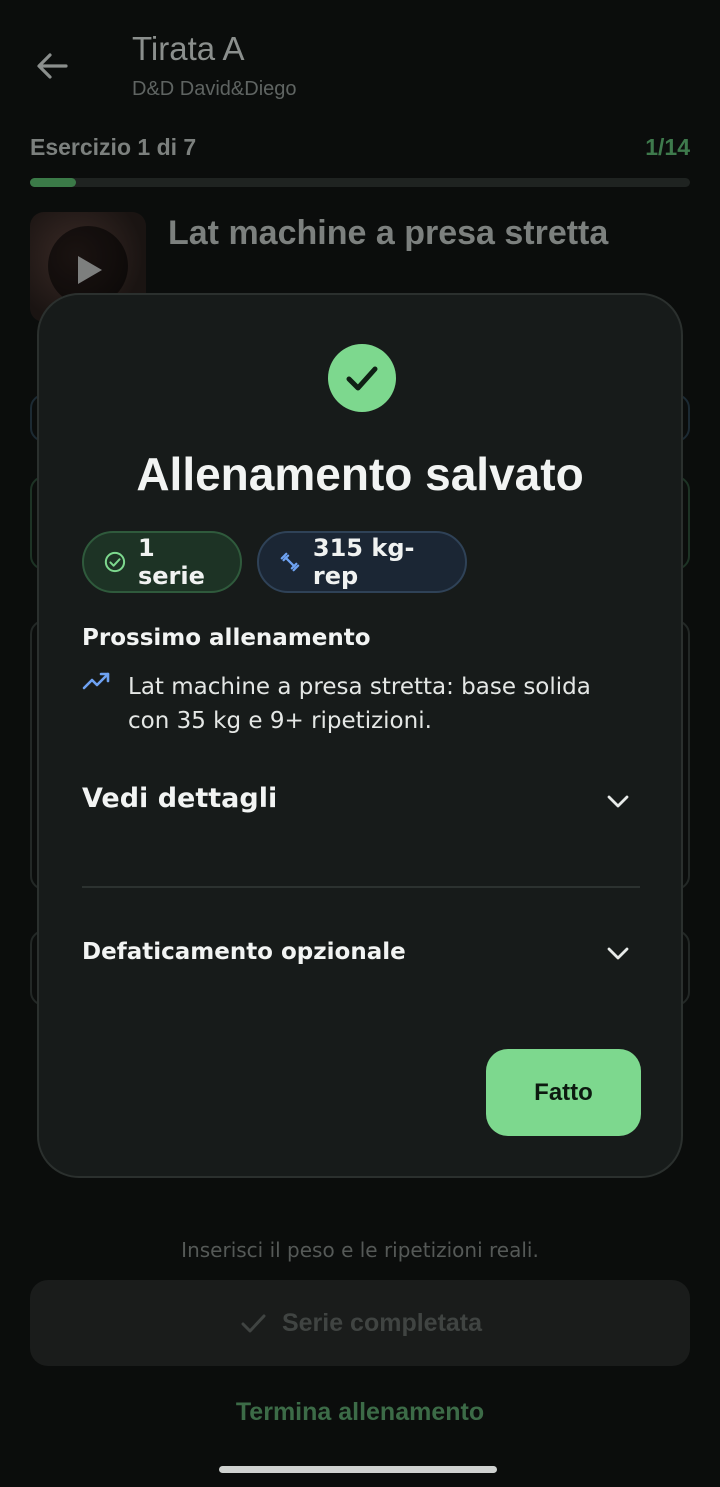  I want to click on series-chip-label: 1 serie, so click(171, 562).